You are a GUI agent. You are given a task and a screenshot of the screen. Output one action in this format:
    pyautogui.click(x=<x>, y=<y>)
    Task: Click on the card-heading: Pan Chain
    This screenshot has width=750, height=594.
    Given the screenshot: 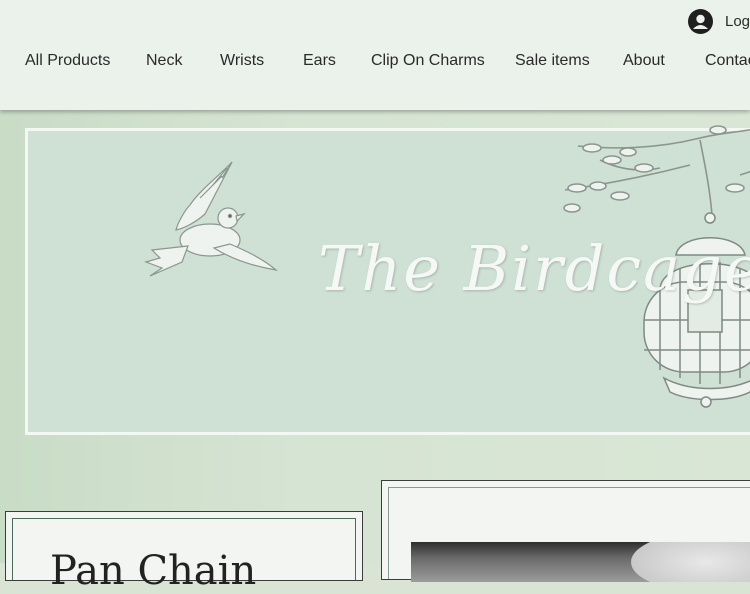 What is the action you would take?
    pyautogui.click(x=153, y=571)
    